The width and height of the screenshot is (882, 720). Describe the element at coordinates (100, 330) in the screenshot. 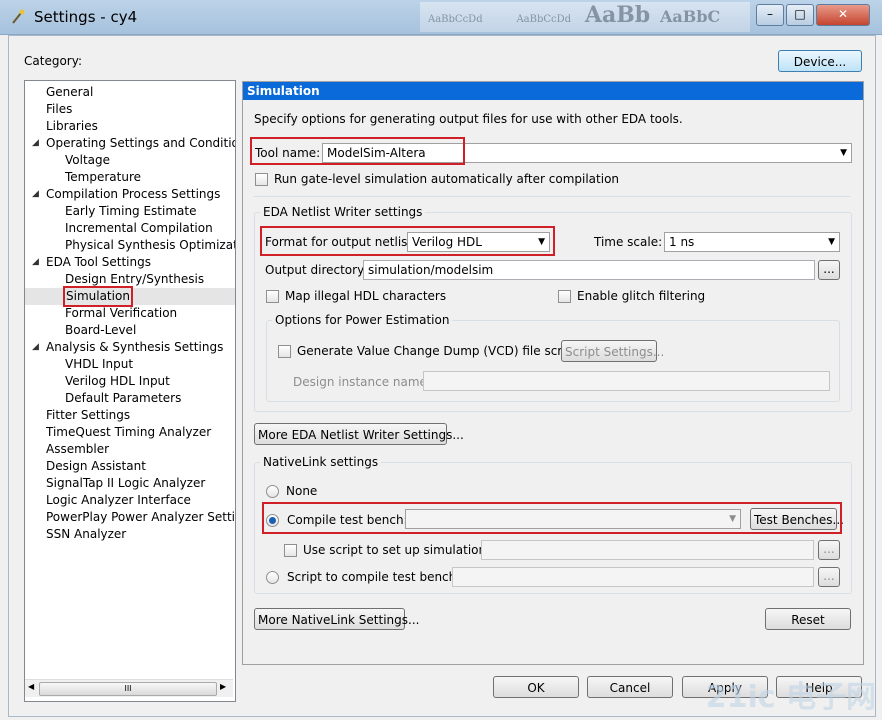

I see `tree-item: Board-Level` at that location.